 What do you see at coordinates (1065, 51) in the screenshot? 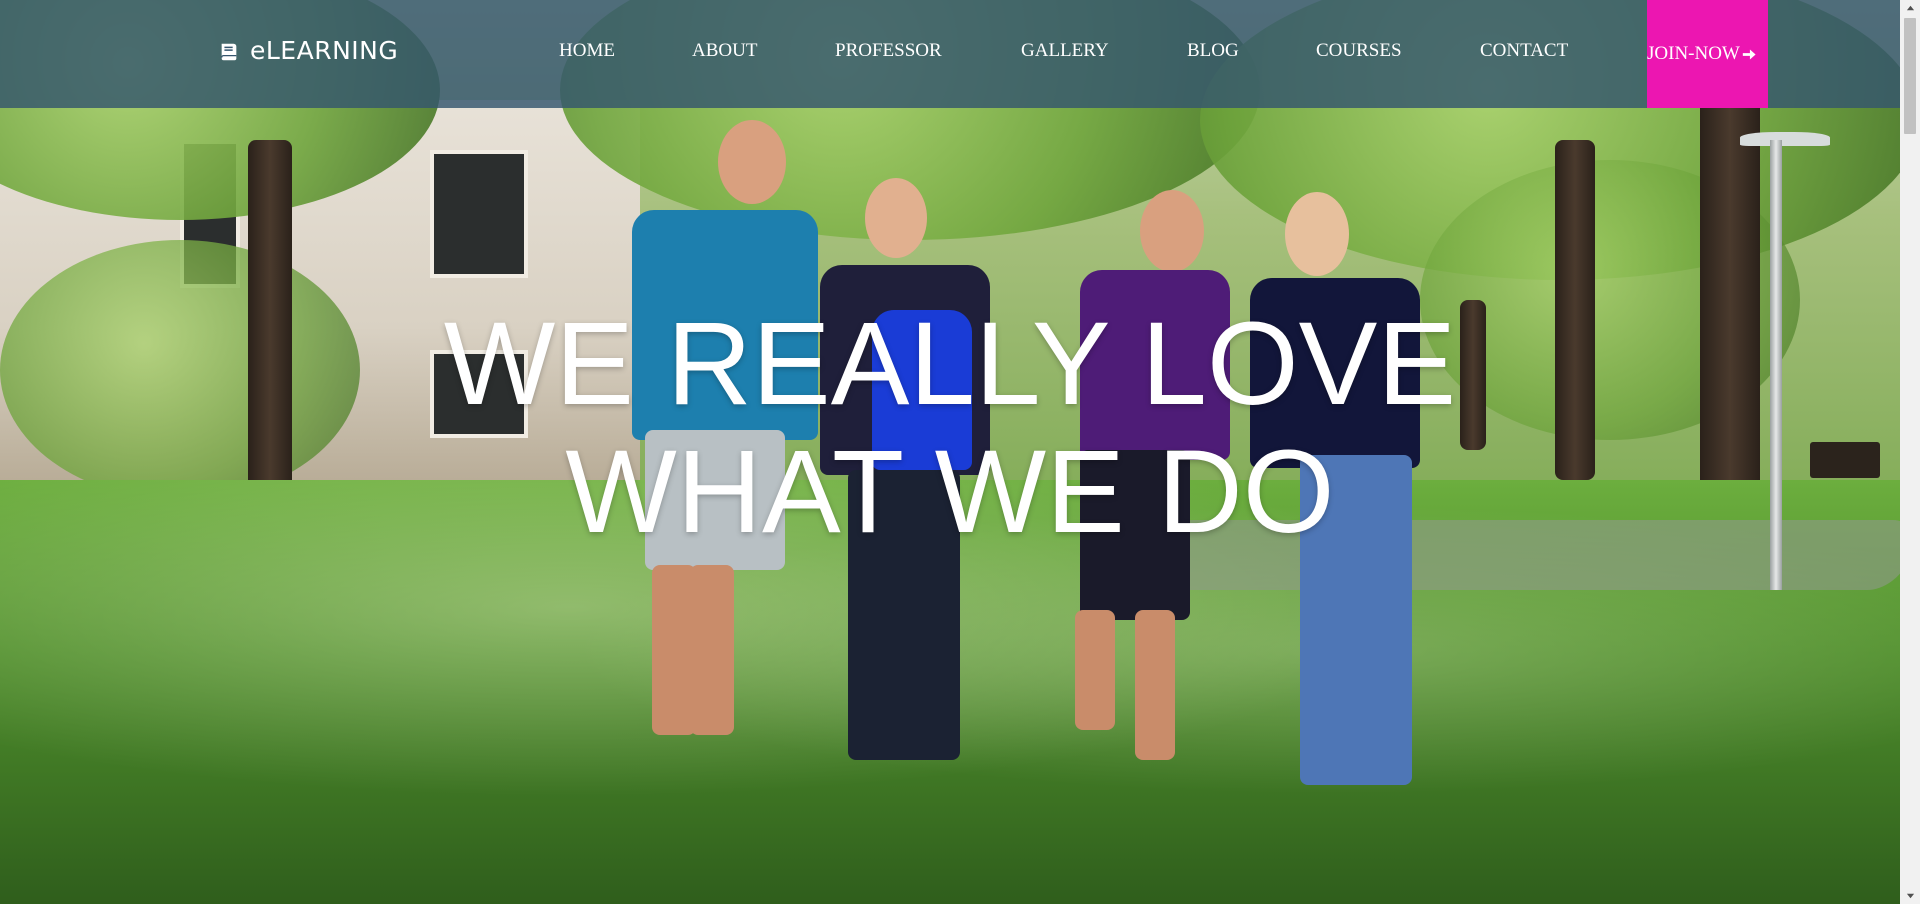
I see `nav-gallery: GALLERY` at bounding box center [1065, 51].